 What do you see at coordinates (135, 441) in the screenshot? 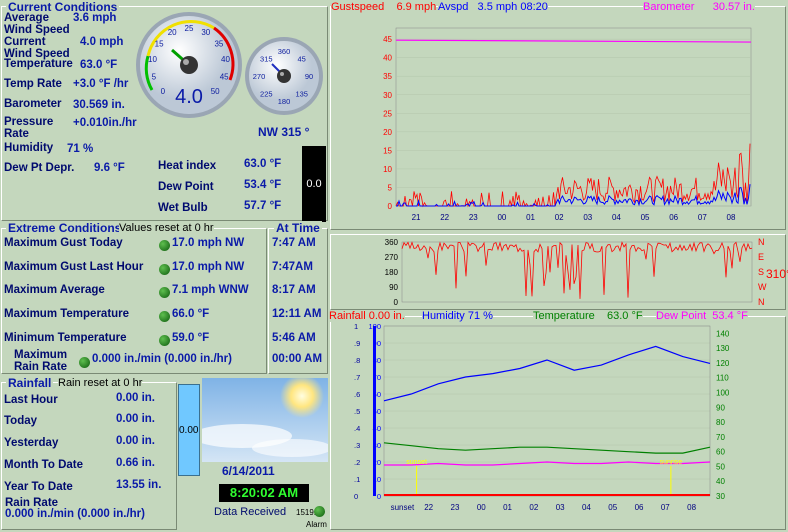
I see `rainfall-row-value: 0.00 in.` at bounding box center [135, 441].